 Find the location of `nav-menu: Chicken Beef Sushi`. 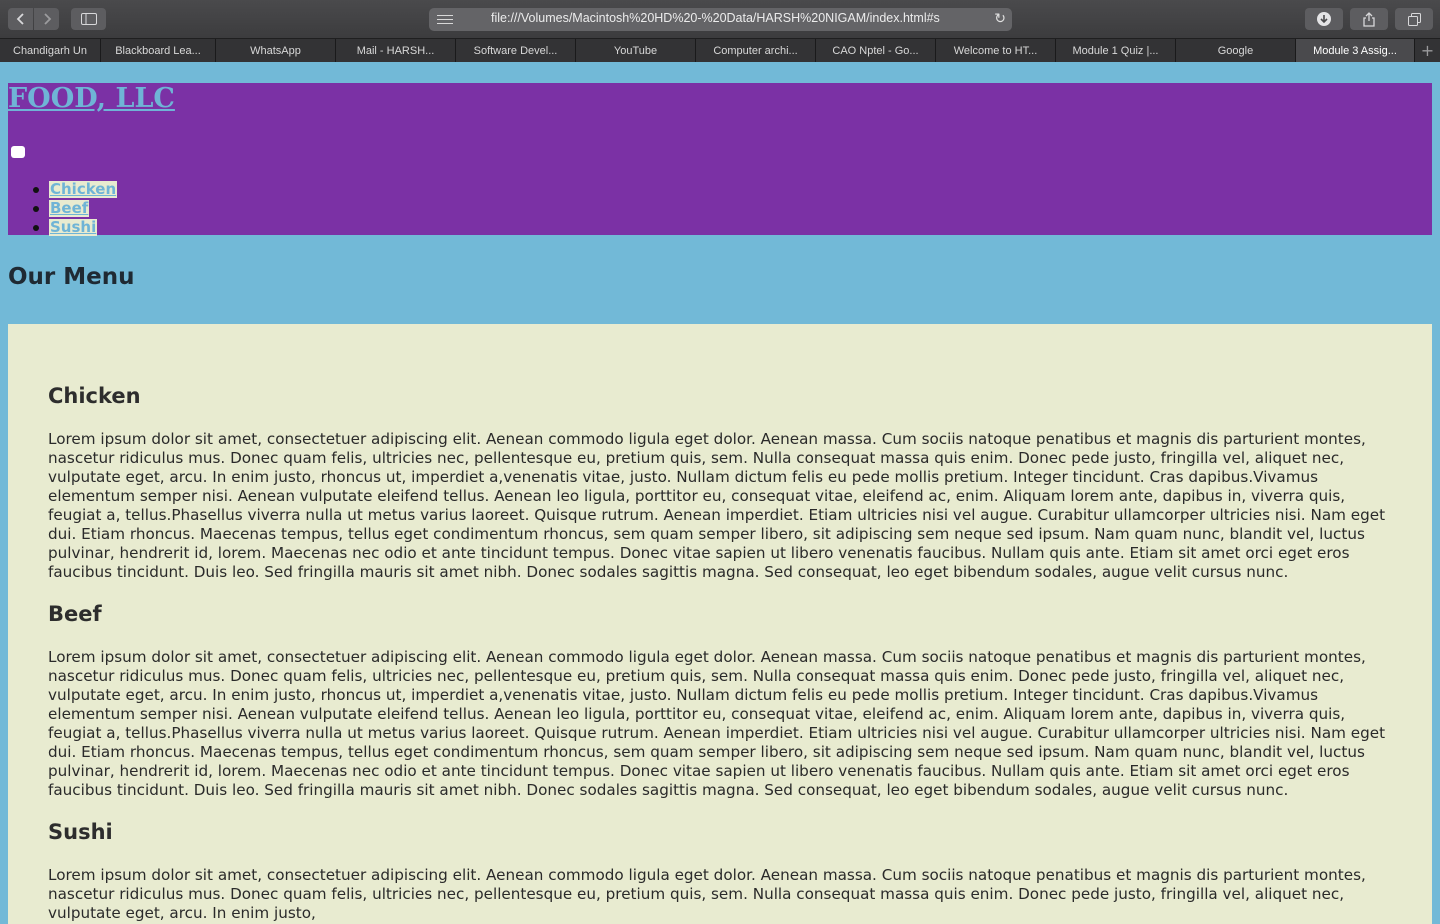

nav-menu: Chicken Beef Sushi is located at coordinates (63, 207).